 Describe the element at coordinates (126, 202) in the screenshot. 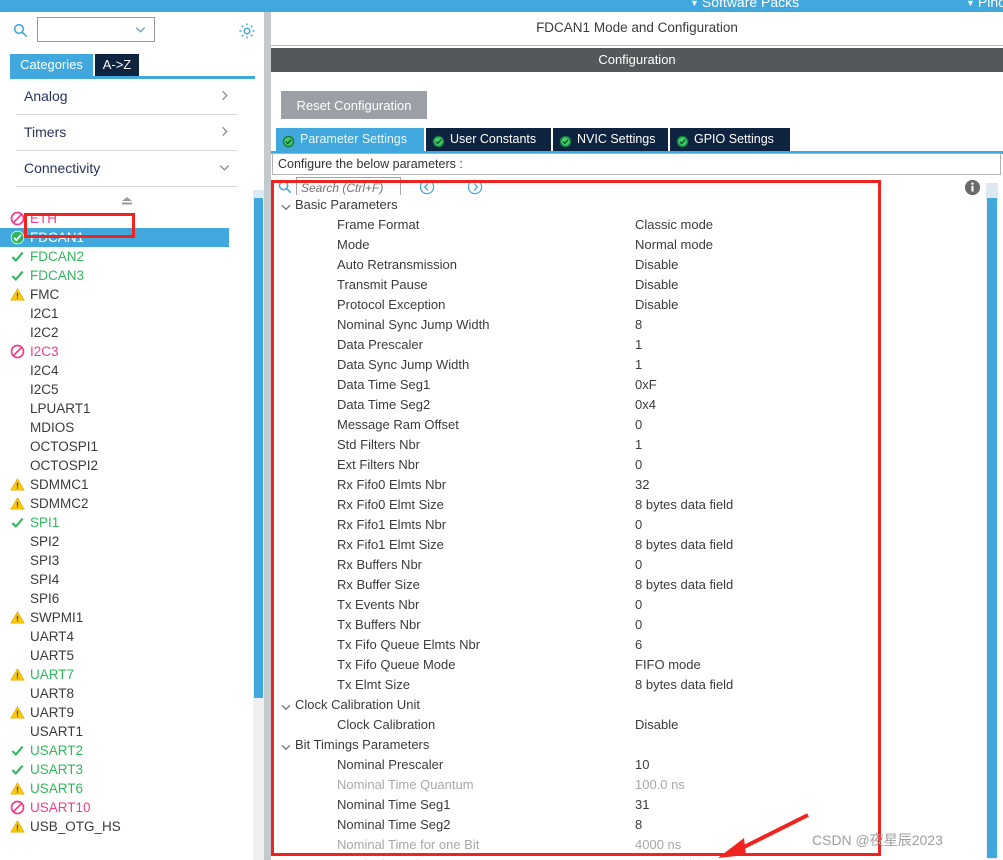

I see `panel-collapse-handle` at that location.